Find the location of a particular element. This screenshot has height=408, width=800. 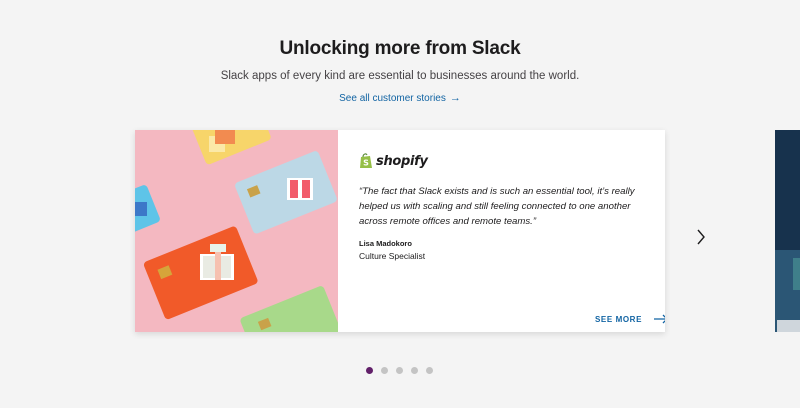

chevron-right-icon is located at coordinates (701, 237).